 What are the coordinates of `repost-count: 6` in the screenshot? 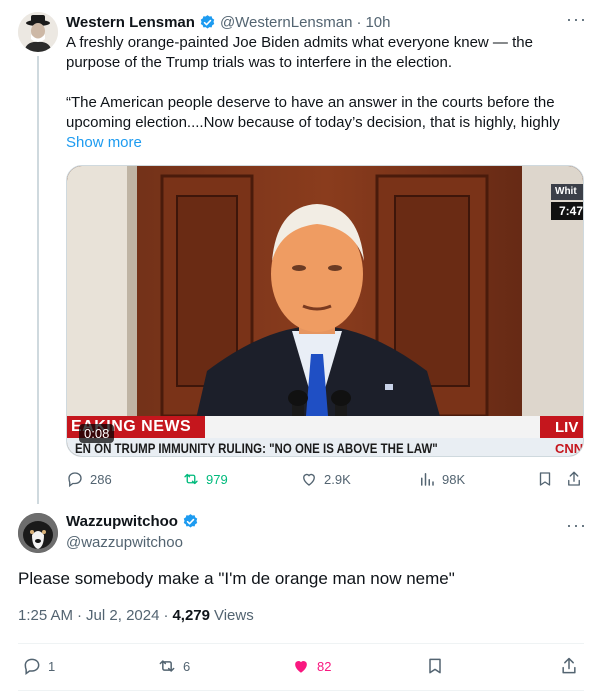 It's located at (187, 666).